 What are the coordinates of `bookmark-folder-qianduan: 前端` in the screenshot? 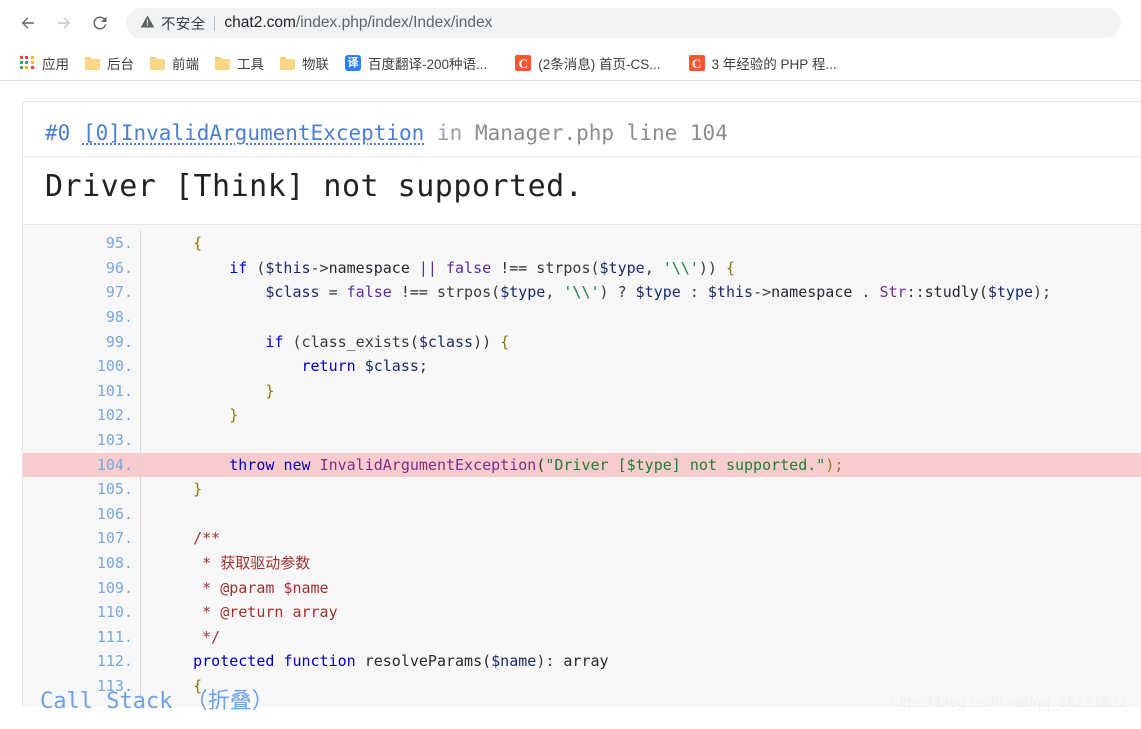 It's located at (174, 63).